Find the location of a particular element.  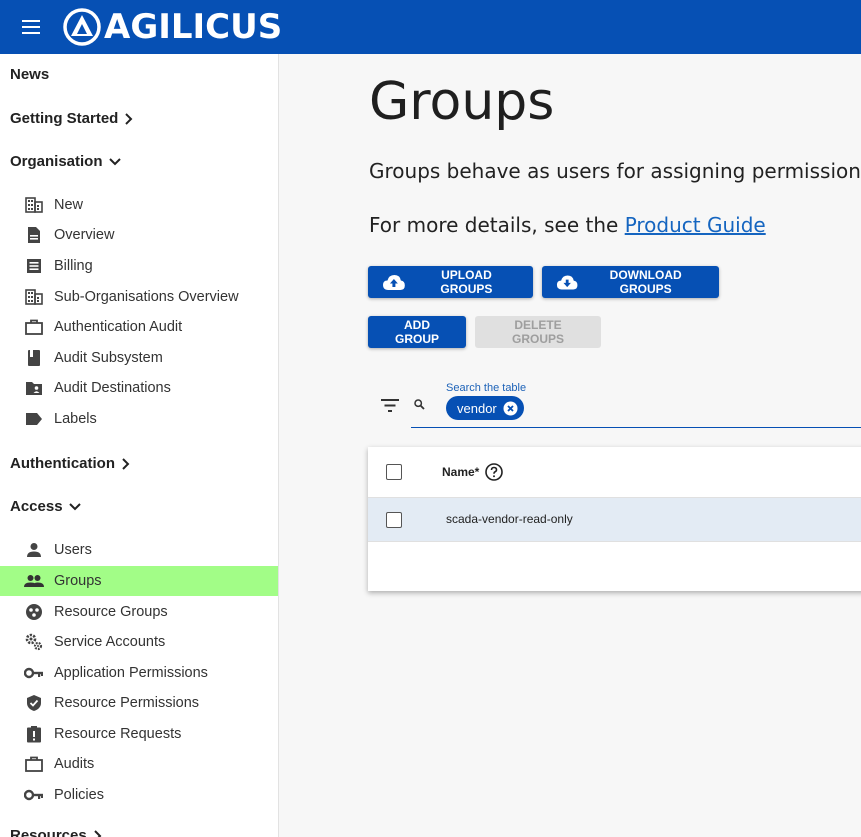

sidebar-item-label: Users is located at coordinates (73, 550).